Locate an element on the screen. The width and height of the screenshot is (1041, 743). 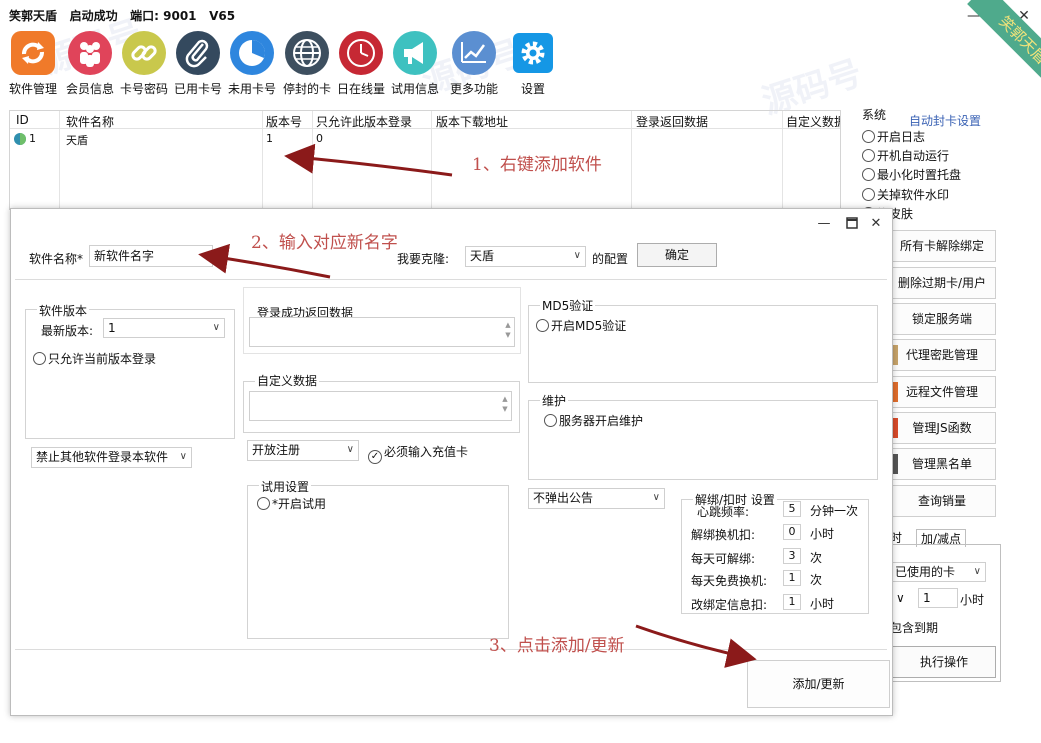
app-status: 启动成功 is located at coordinates (93, 16).